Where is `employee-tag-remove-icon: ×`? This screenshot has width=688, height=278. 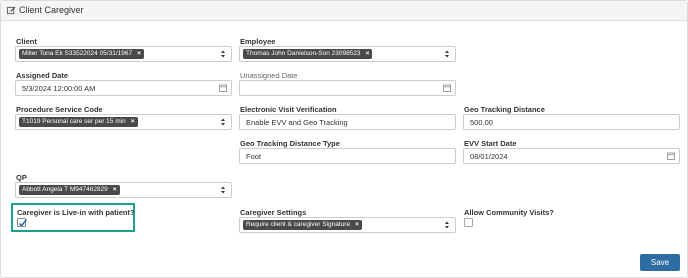
employee-tag-remove-icon: × is located at coordinates (368, 53).